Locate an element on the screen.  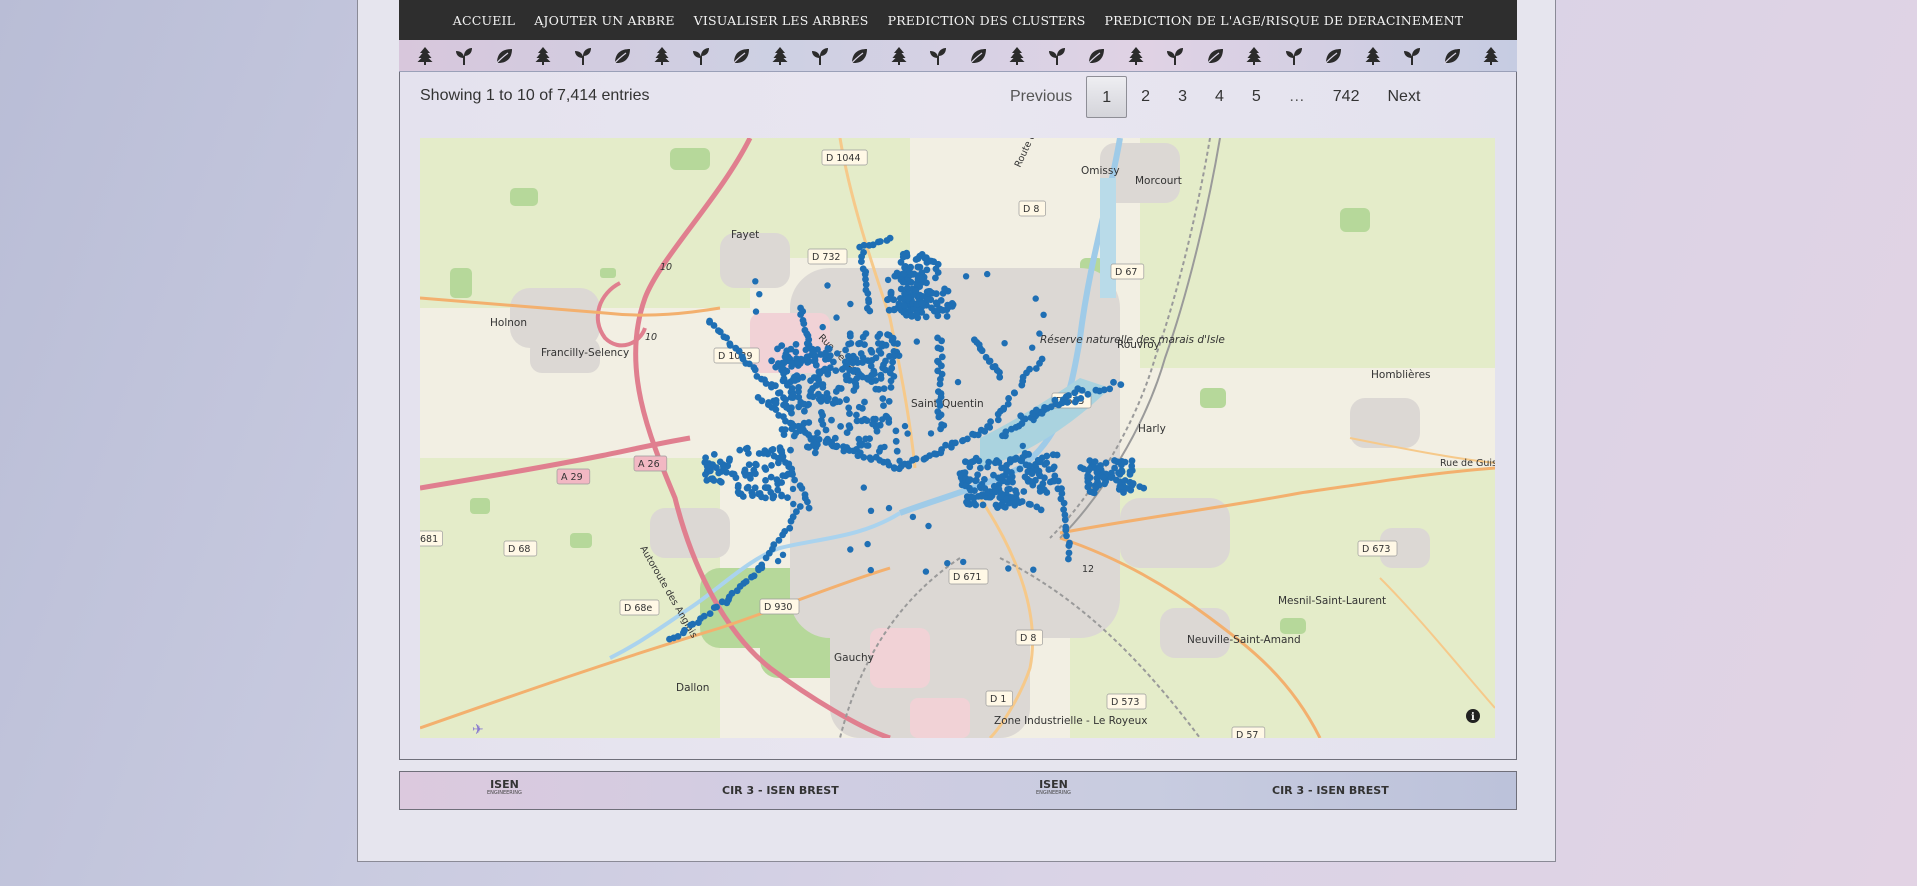
pagination-previous-button: Previous is located at coordinates (1041, 97).